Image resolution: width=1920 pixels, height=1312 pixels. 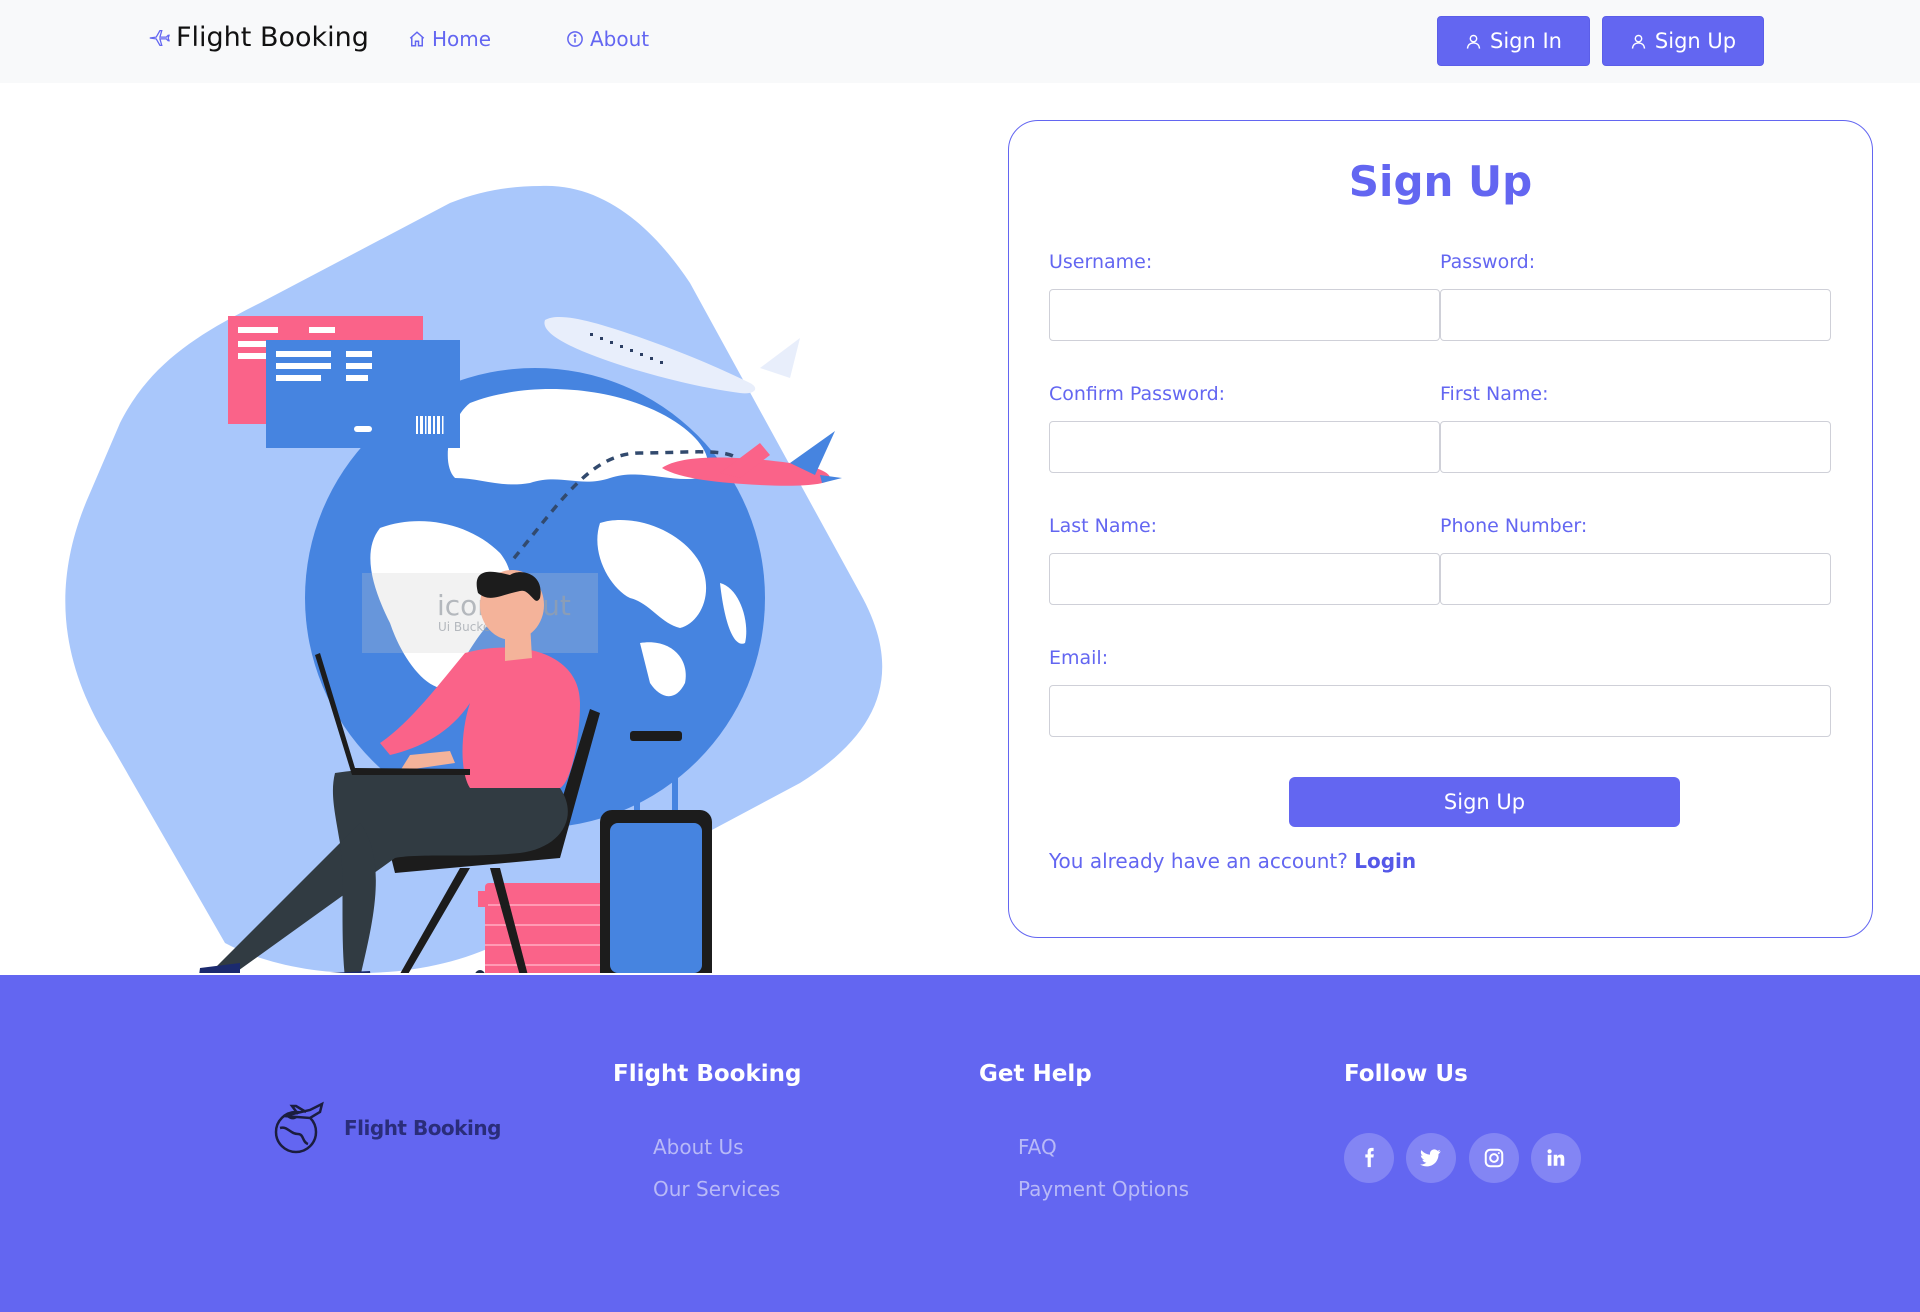 What do you see at coordinates (1198, 861) in the screenshot?
I see `have-account-prompt: You already have an account?` at bounding box center [1198, 861].